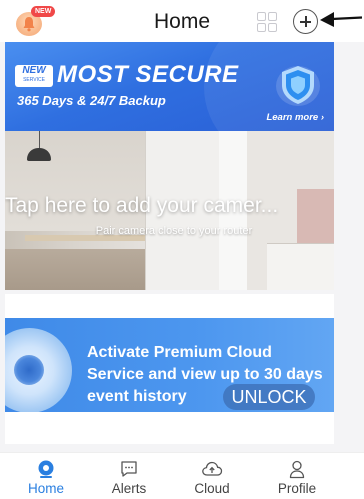 This screenshot has height=499, width=364. I want to click on promo-title: MOST SECURE, so click(148, 74).